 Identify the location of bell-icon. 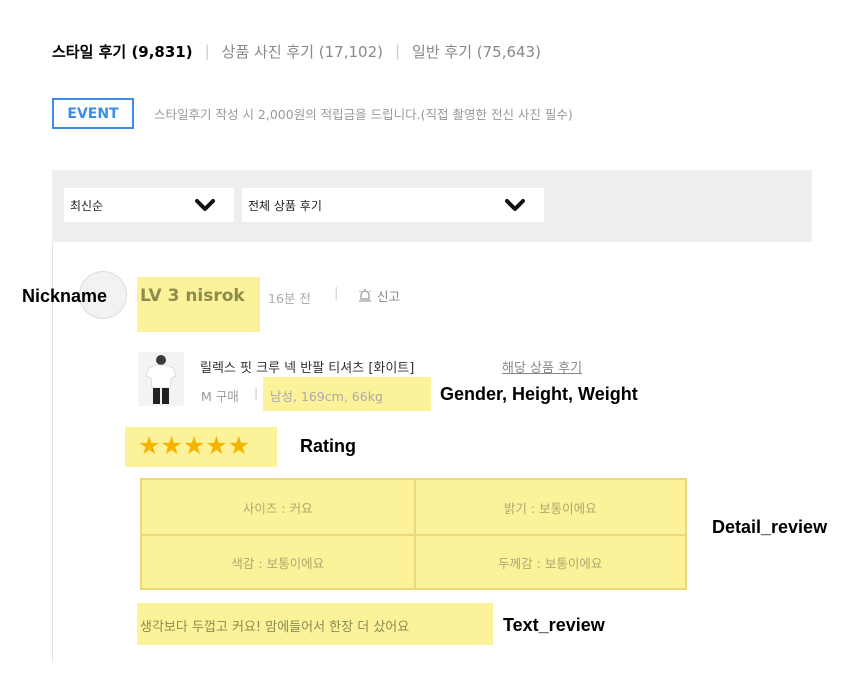
(365, 295).